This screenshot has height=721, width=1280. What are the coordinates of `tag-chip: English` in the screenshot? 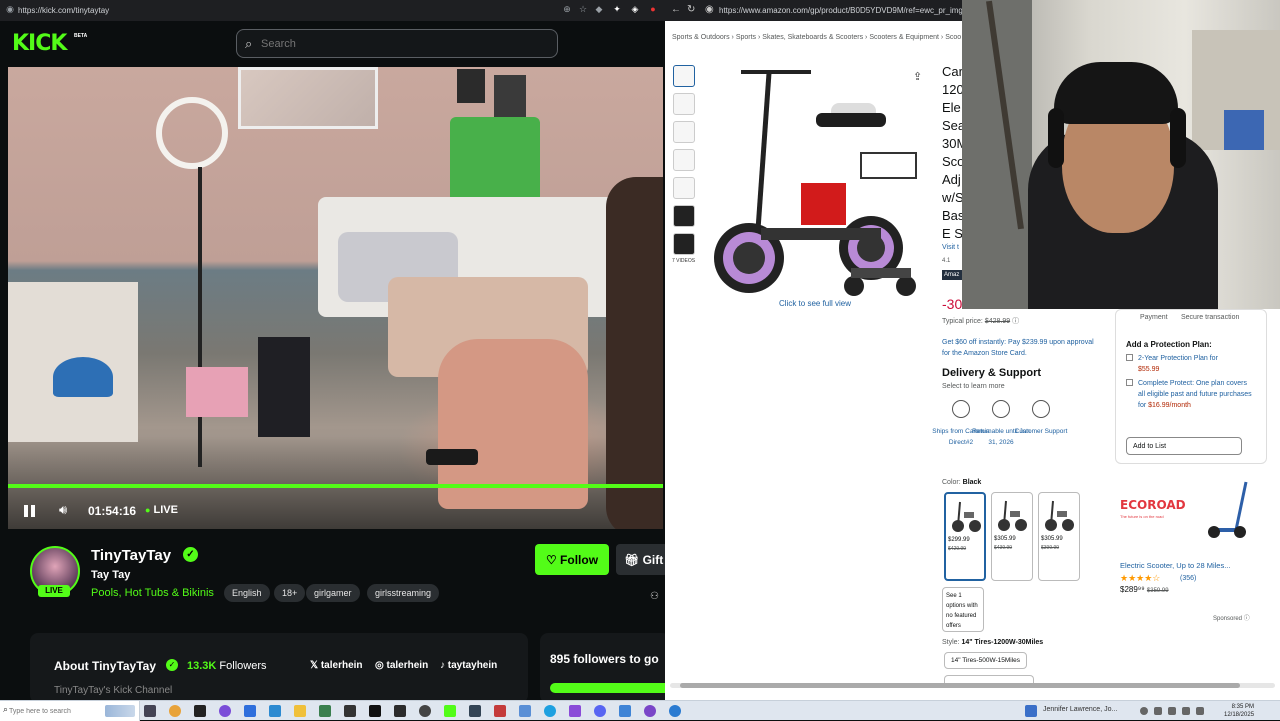 It's located at (247, 593).